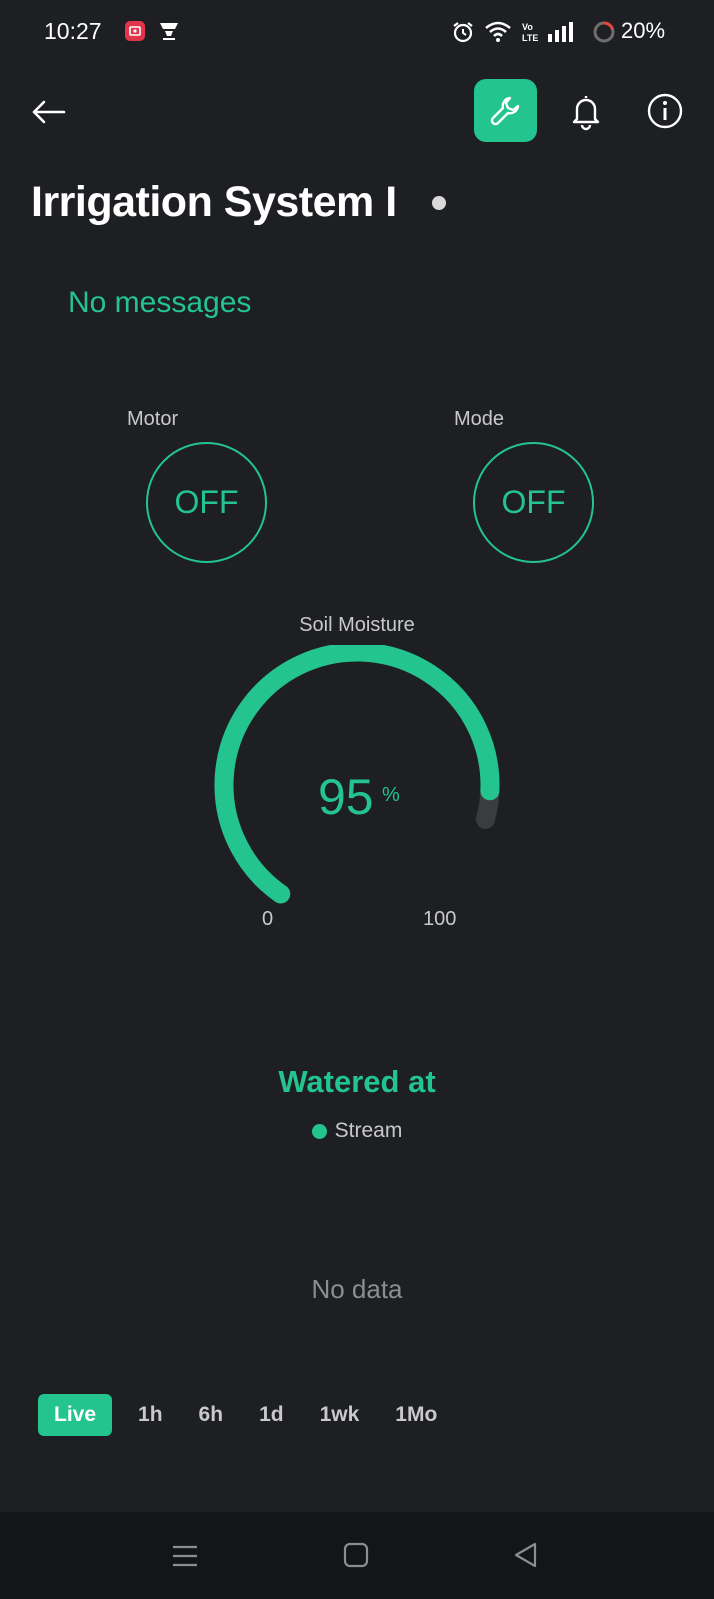 Image resolution: width=714 pixels, height=1599 pixels. What do you see at coordinates (75, 1415) in the screenshot?
I see `range-live: Live` at bounding box center [75, 1415].